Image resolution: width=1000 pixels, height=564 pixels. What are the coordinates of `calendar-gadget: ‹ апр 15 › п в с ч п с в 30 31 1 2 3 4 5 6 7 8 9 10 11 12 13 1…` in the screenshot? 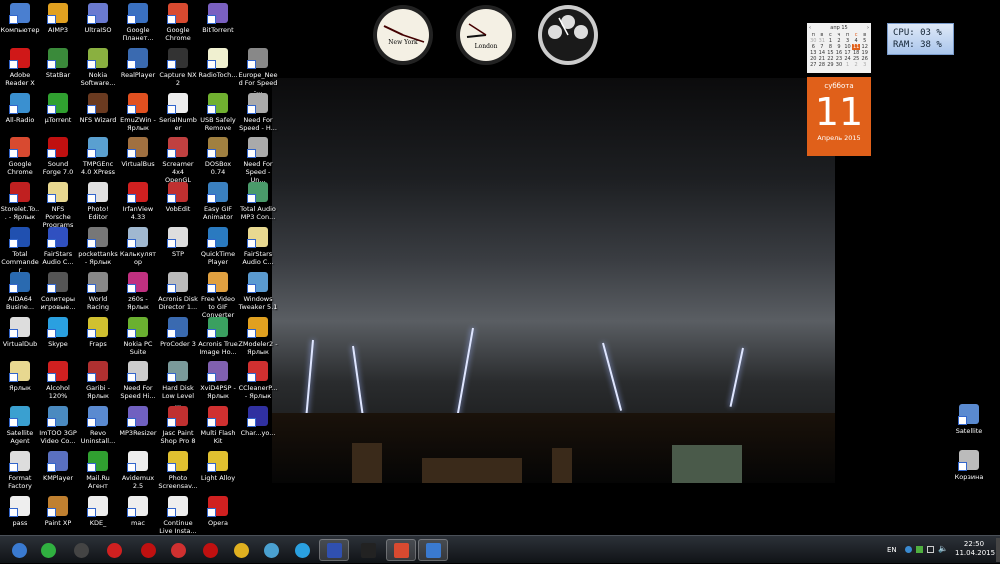 It's located at (839, 89).